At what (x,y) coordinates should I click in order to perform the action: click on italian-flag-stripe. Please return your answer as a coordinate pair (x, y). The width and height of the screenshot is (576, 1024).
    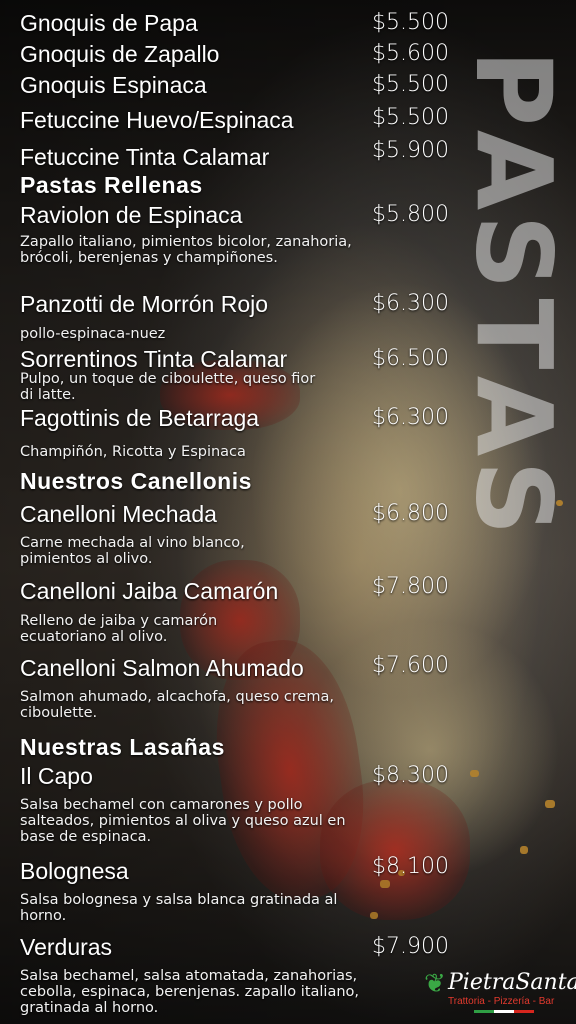
    Looking at the image, I should click on (504, 1011).